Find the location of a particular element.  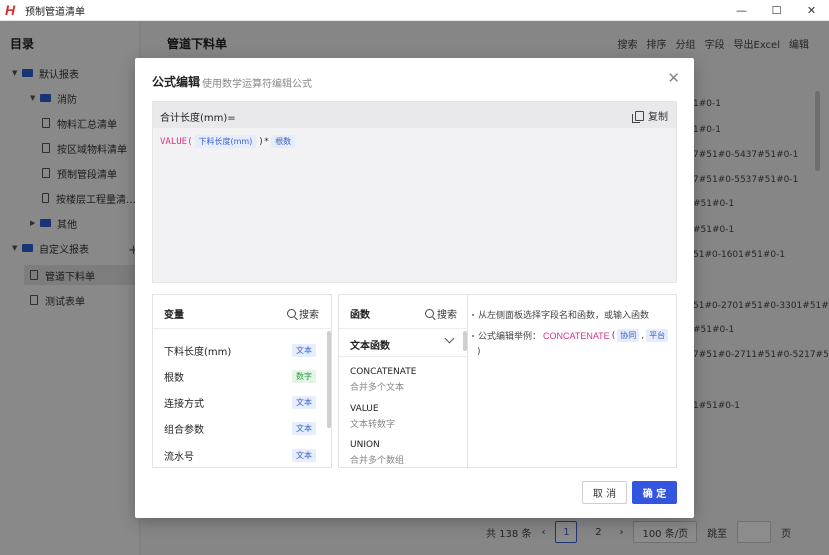

variable-name: 下料长度(mm) is located at coordinates (198, 352).